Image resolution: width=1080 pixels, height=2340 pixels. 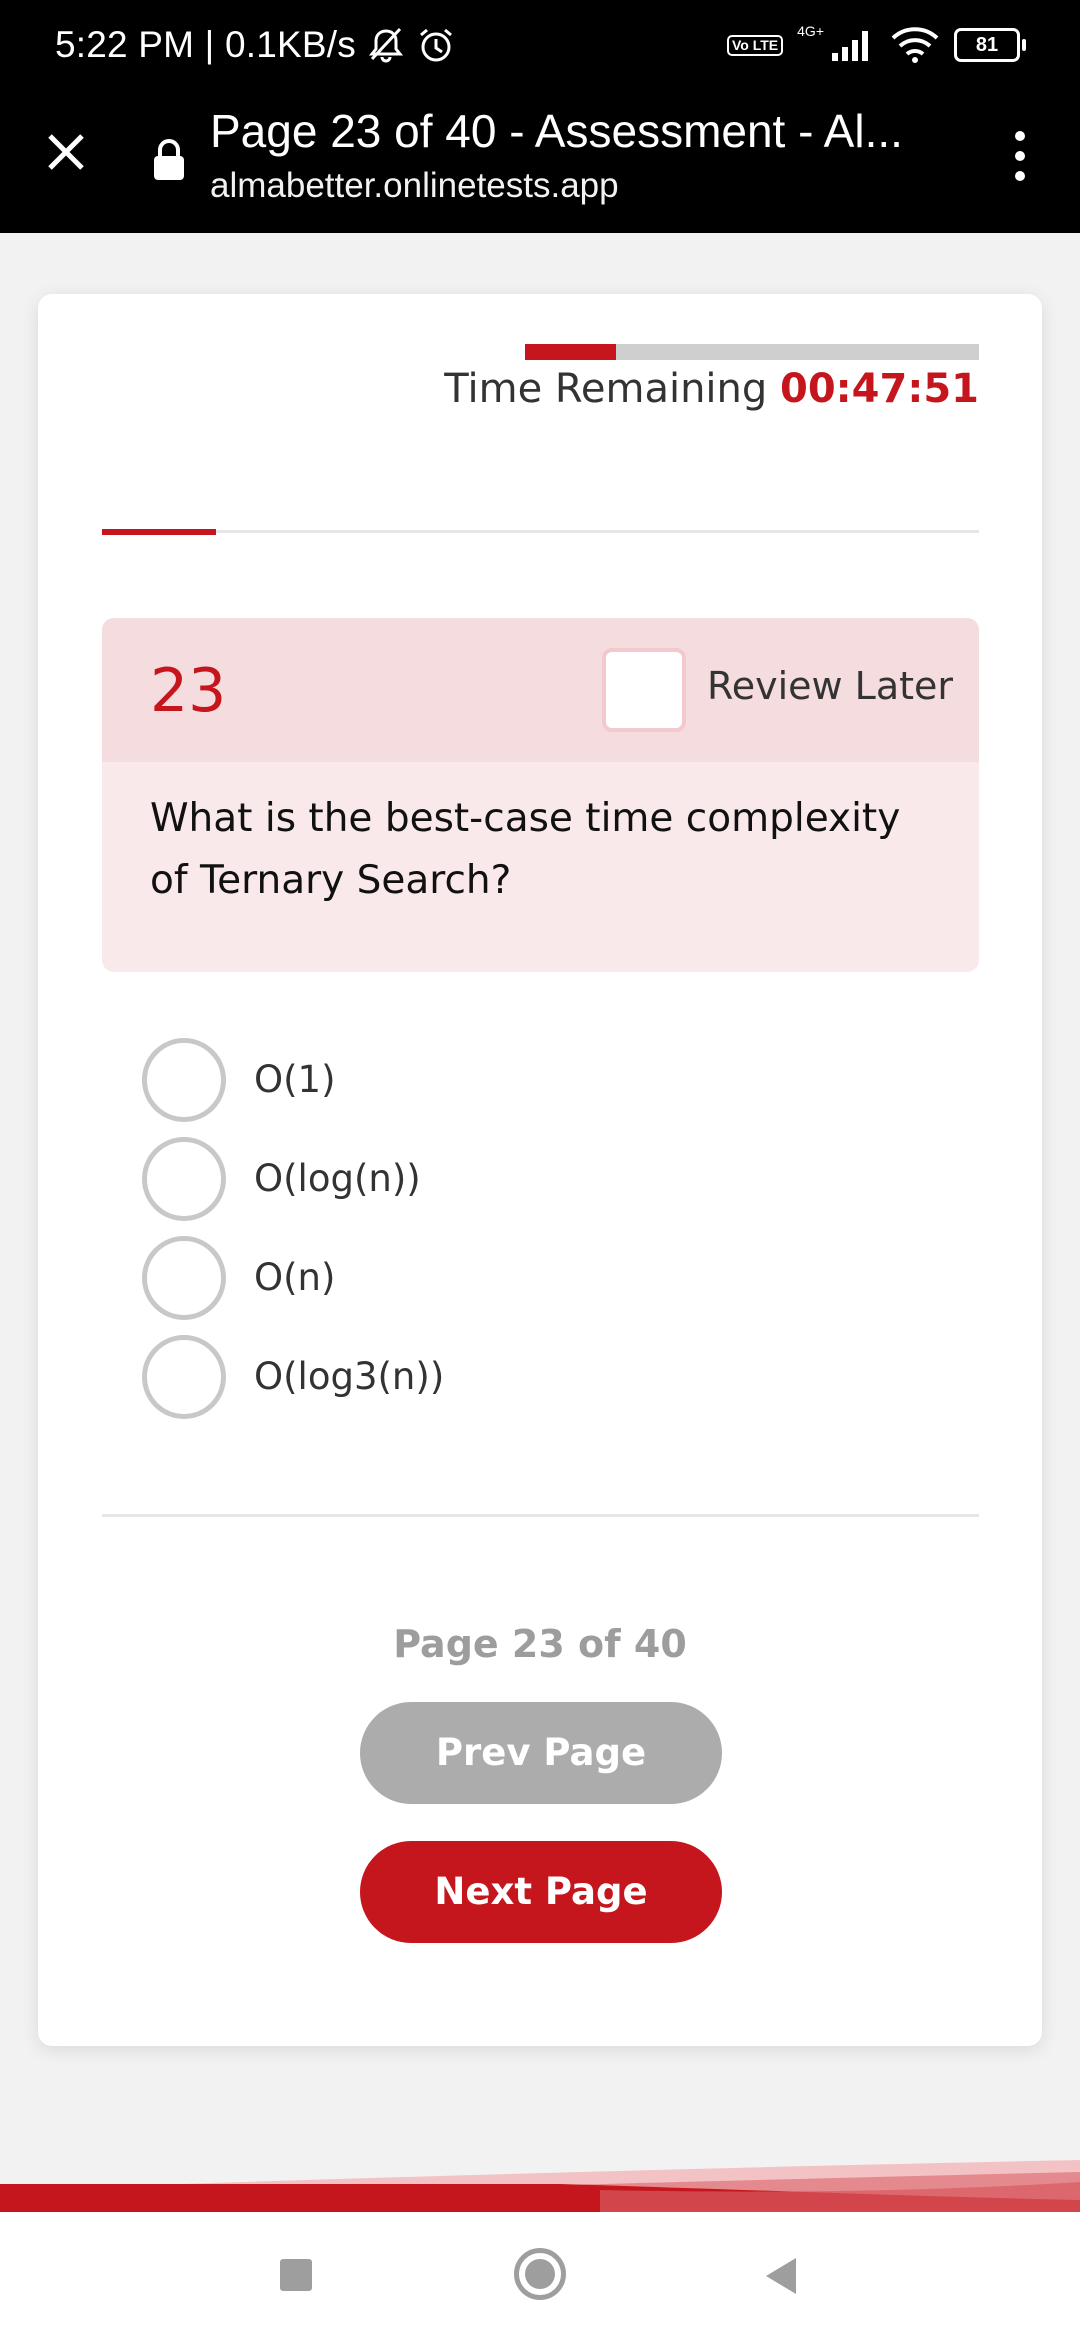 I want to click on option-label: O(1), so click(x=295, y=1079).